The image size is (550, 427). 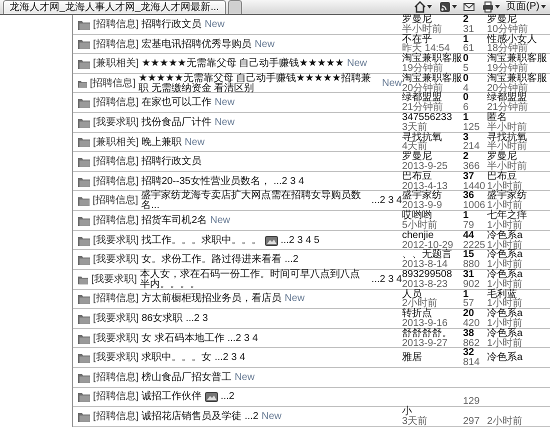 What do you see at coordinates (432, 118) in the screenshot?
I see `author-link: 347556233` at bounding box center [432, 118].